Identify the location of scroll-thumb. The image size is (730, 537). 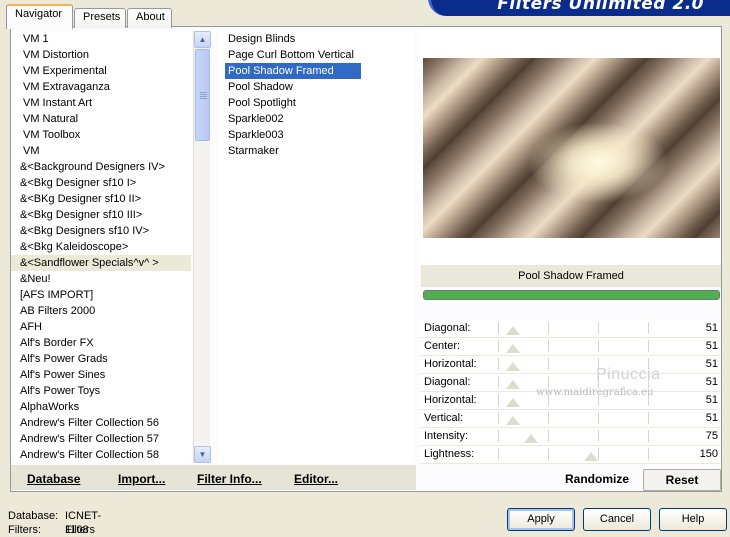
(202, 95).